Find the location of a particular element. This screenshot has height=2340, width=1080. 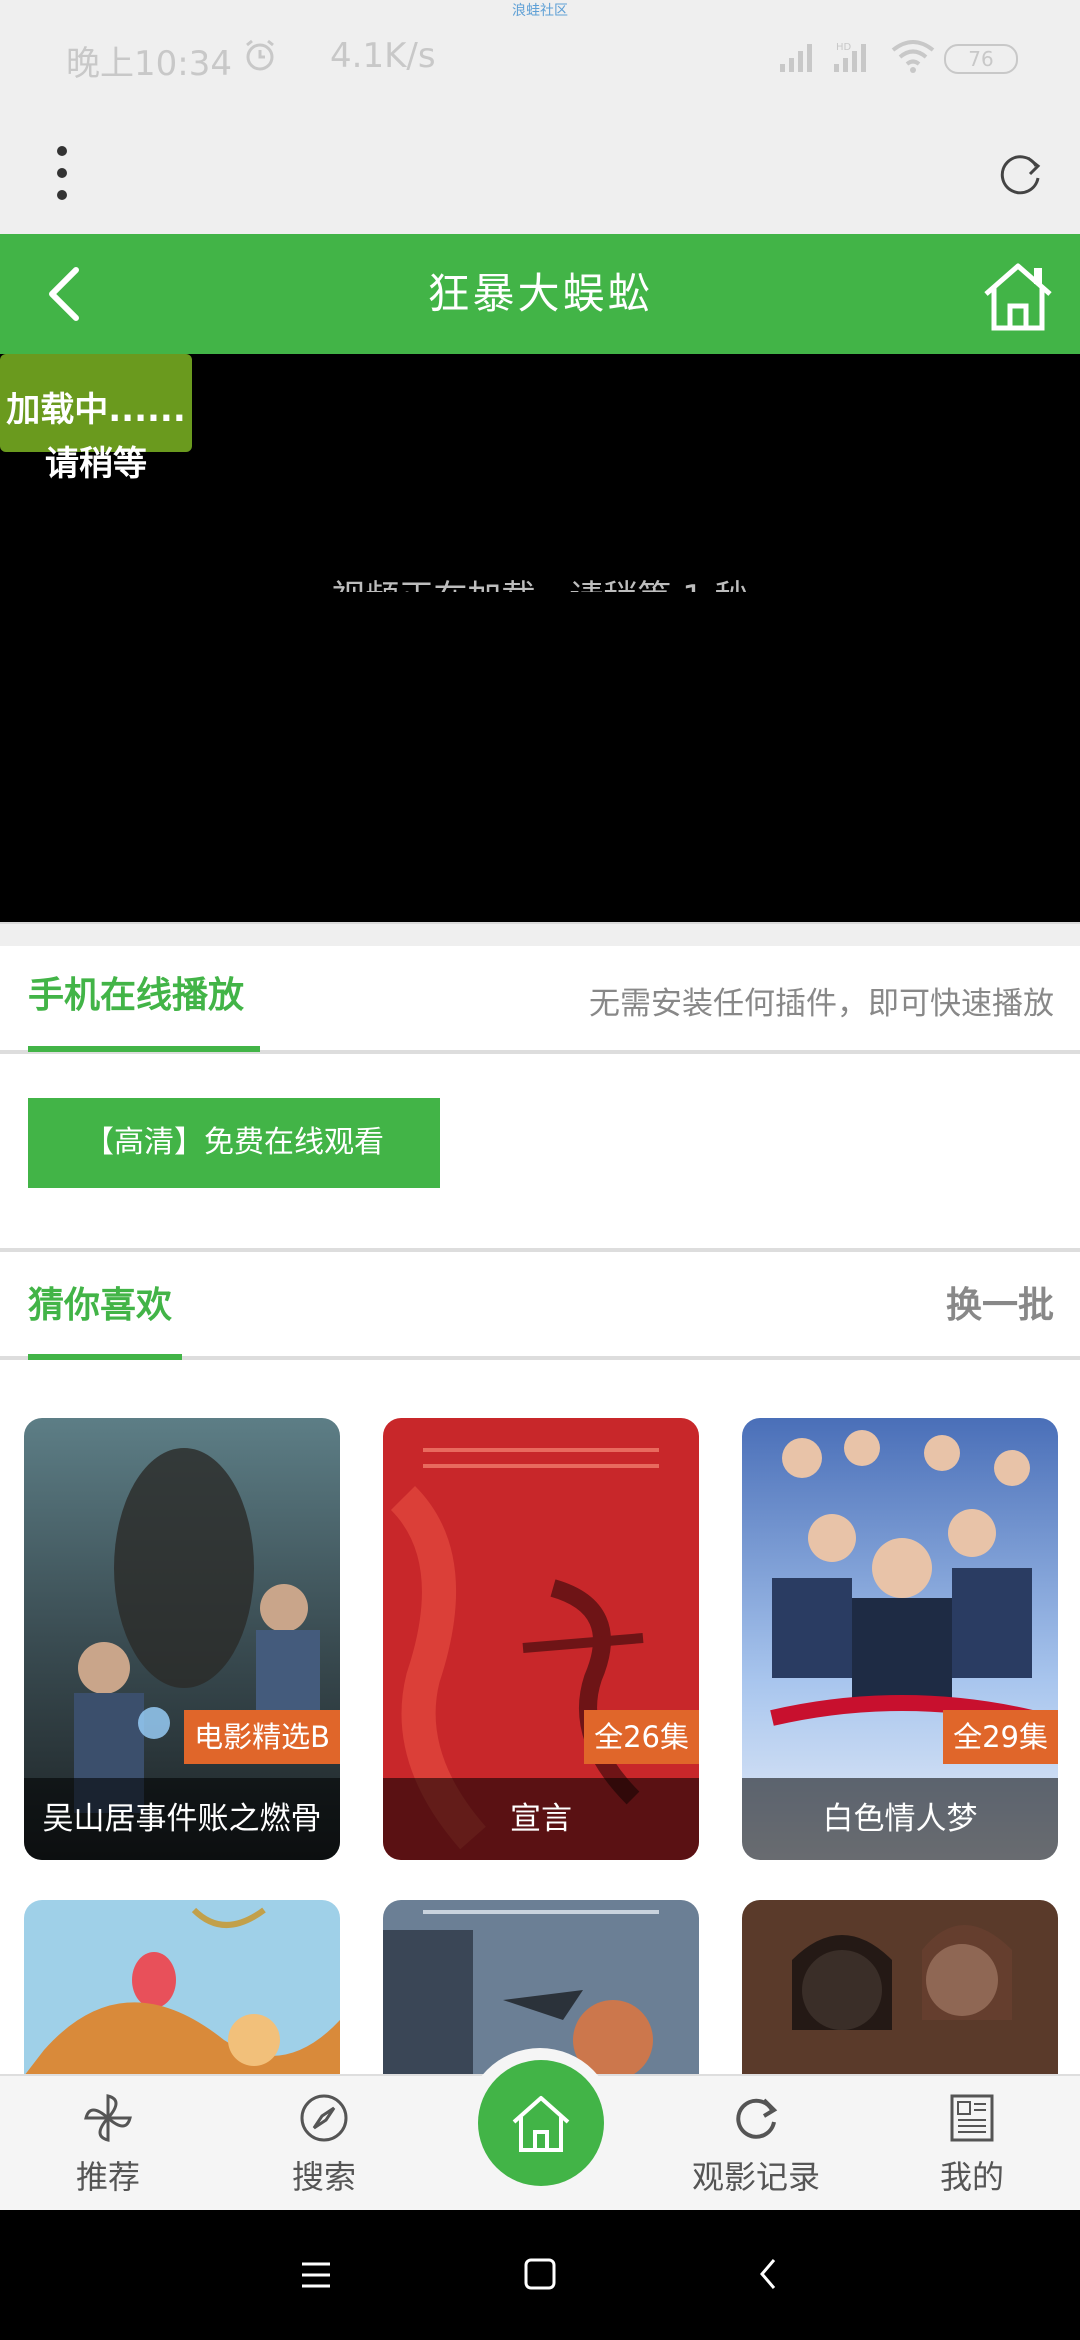

recommend-title: 猜你喜欢 is located at coordinates (100, 1305).